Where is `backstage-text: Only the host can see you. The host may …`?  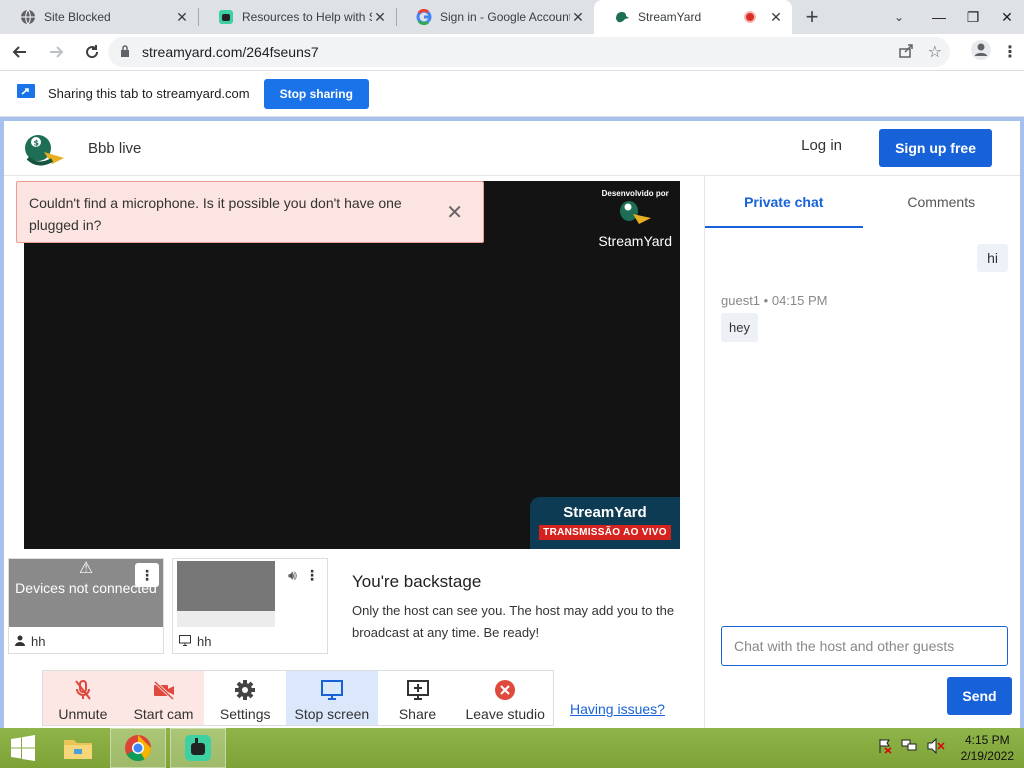 backstage-text: Only the host can see you. The host may … is located at coordinates (513, 621).